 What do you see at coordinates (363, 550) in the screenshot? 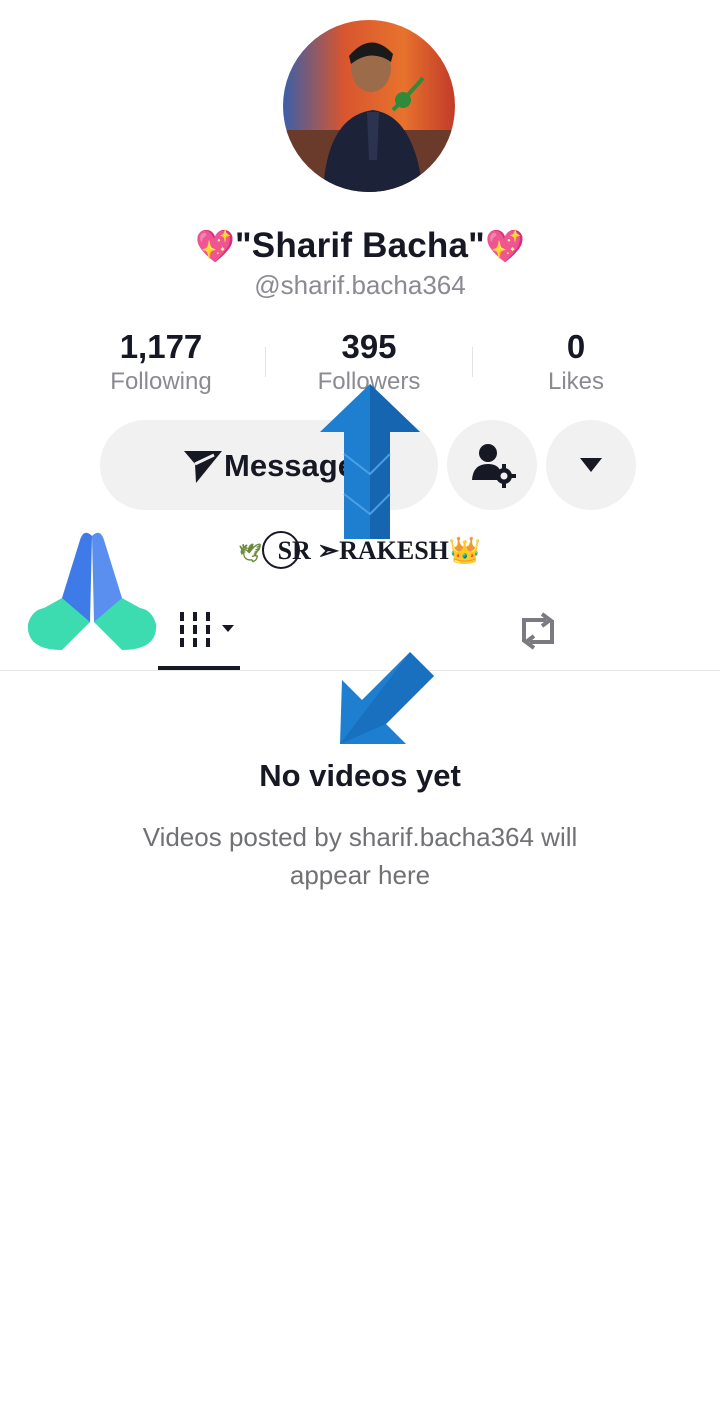
I see `bio-text: SR ➣RAKESH` at bounding box center [363, 550].